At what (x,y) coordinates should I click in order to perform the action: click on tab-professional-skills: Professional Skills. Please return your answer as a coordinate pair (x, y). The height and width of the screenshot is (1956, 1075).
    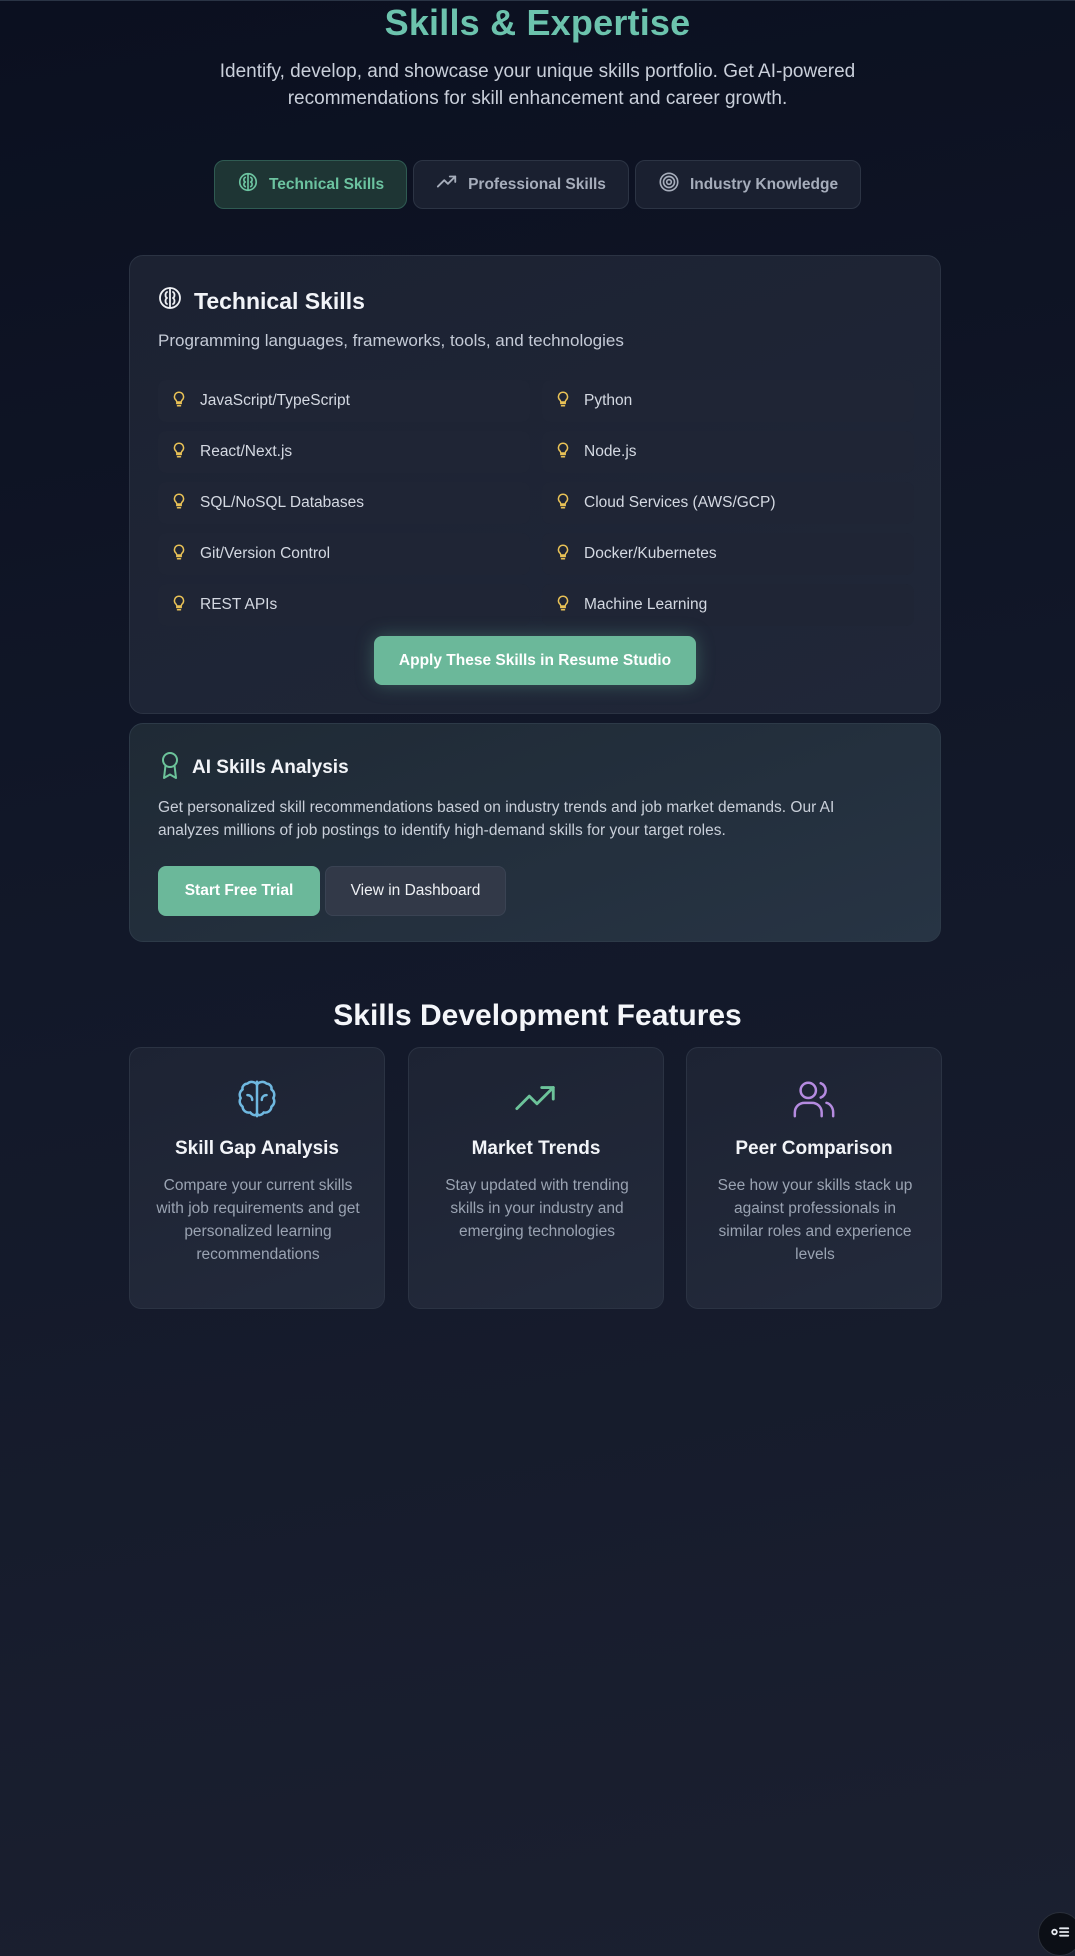
    Looking at the image, I should click on (521, 184).